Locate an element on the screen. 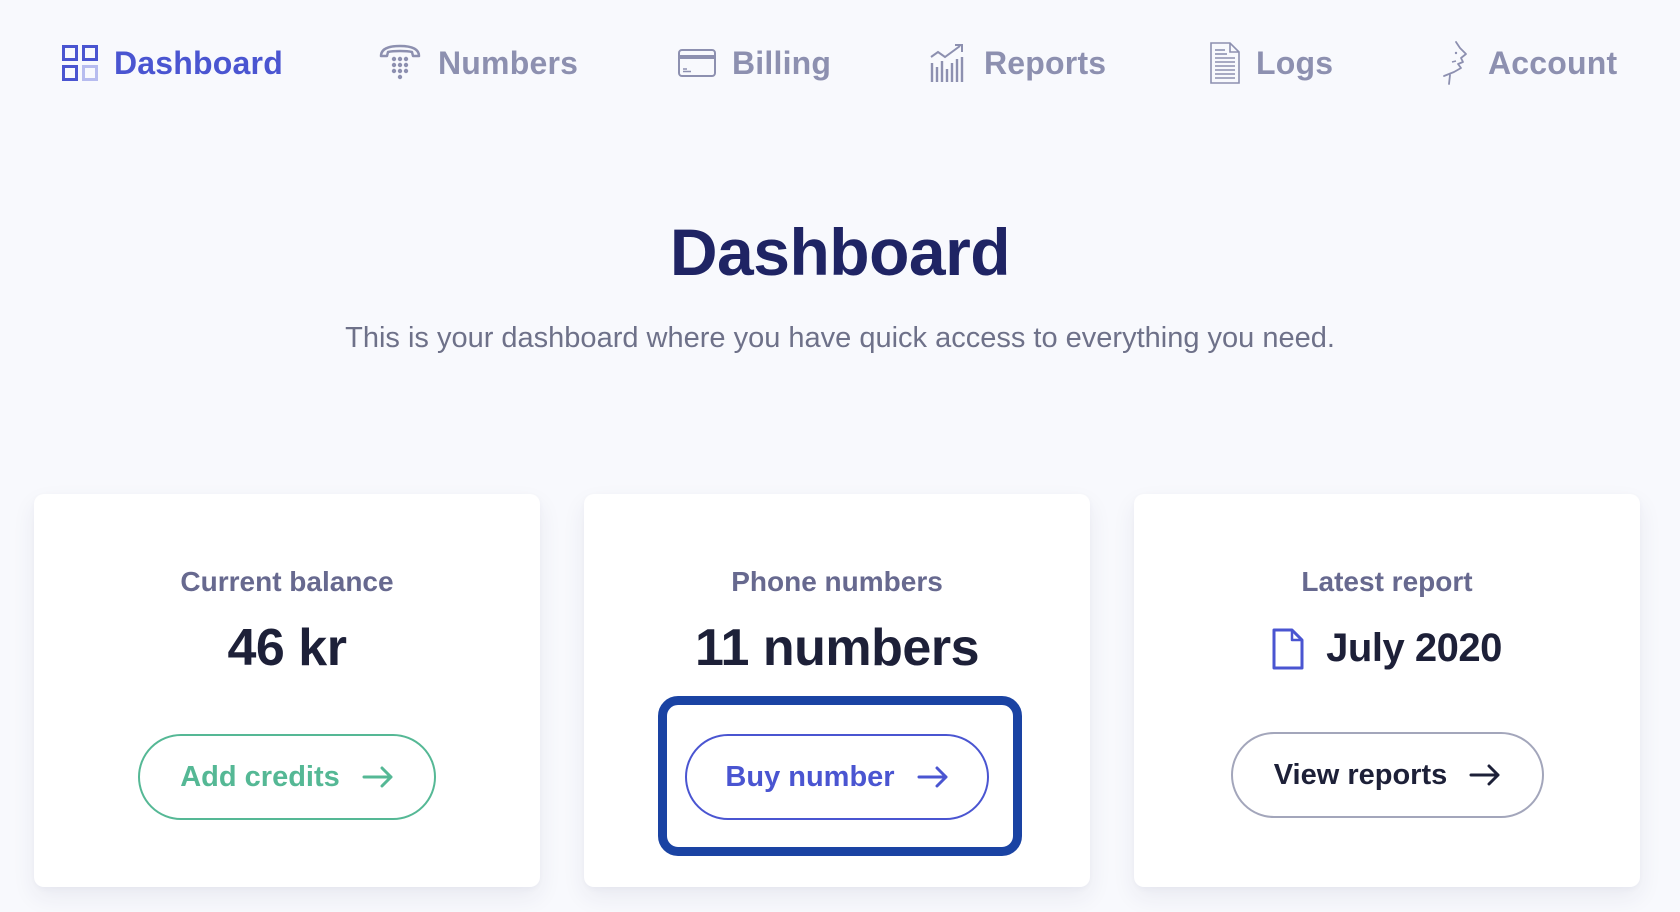 The width and height of the screenshot is (1680, 912). numbers-count-value: 11 numbers is located at coordinates (837, 648).